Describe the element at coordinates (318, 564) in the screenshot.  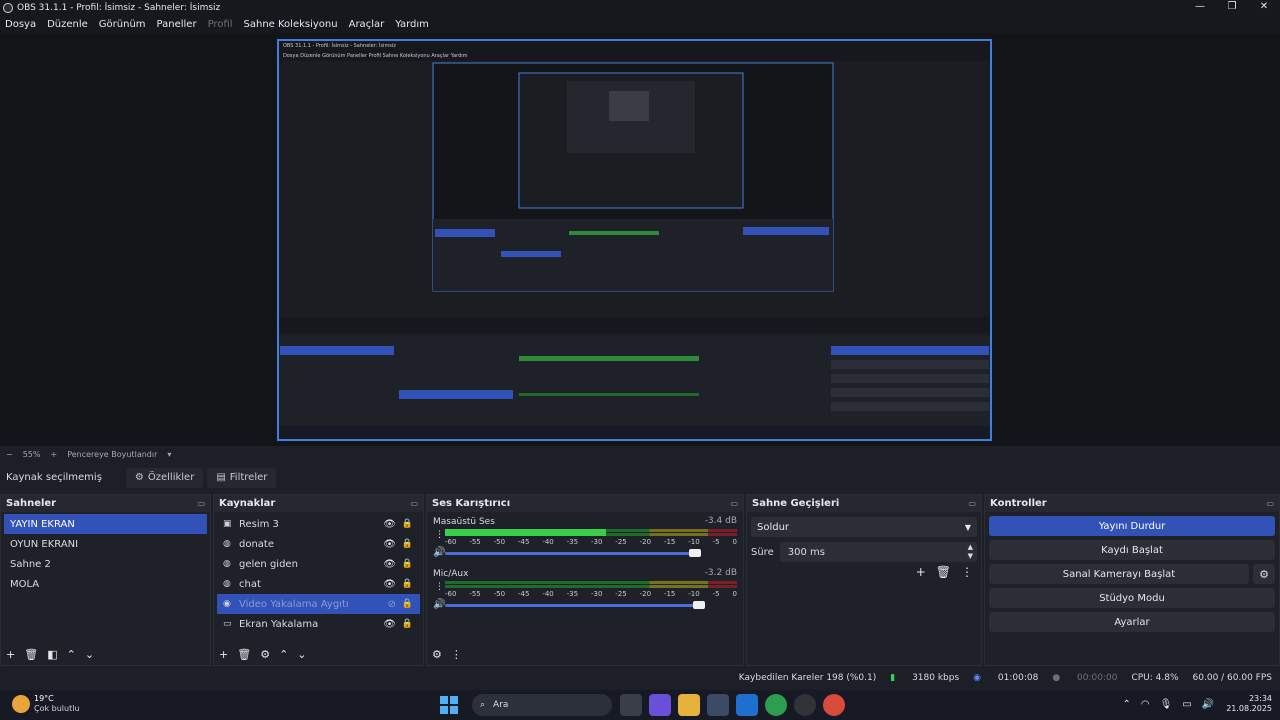
I see `source-item: ◍ gelen giden 👁 🔒` at that location.